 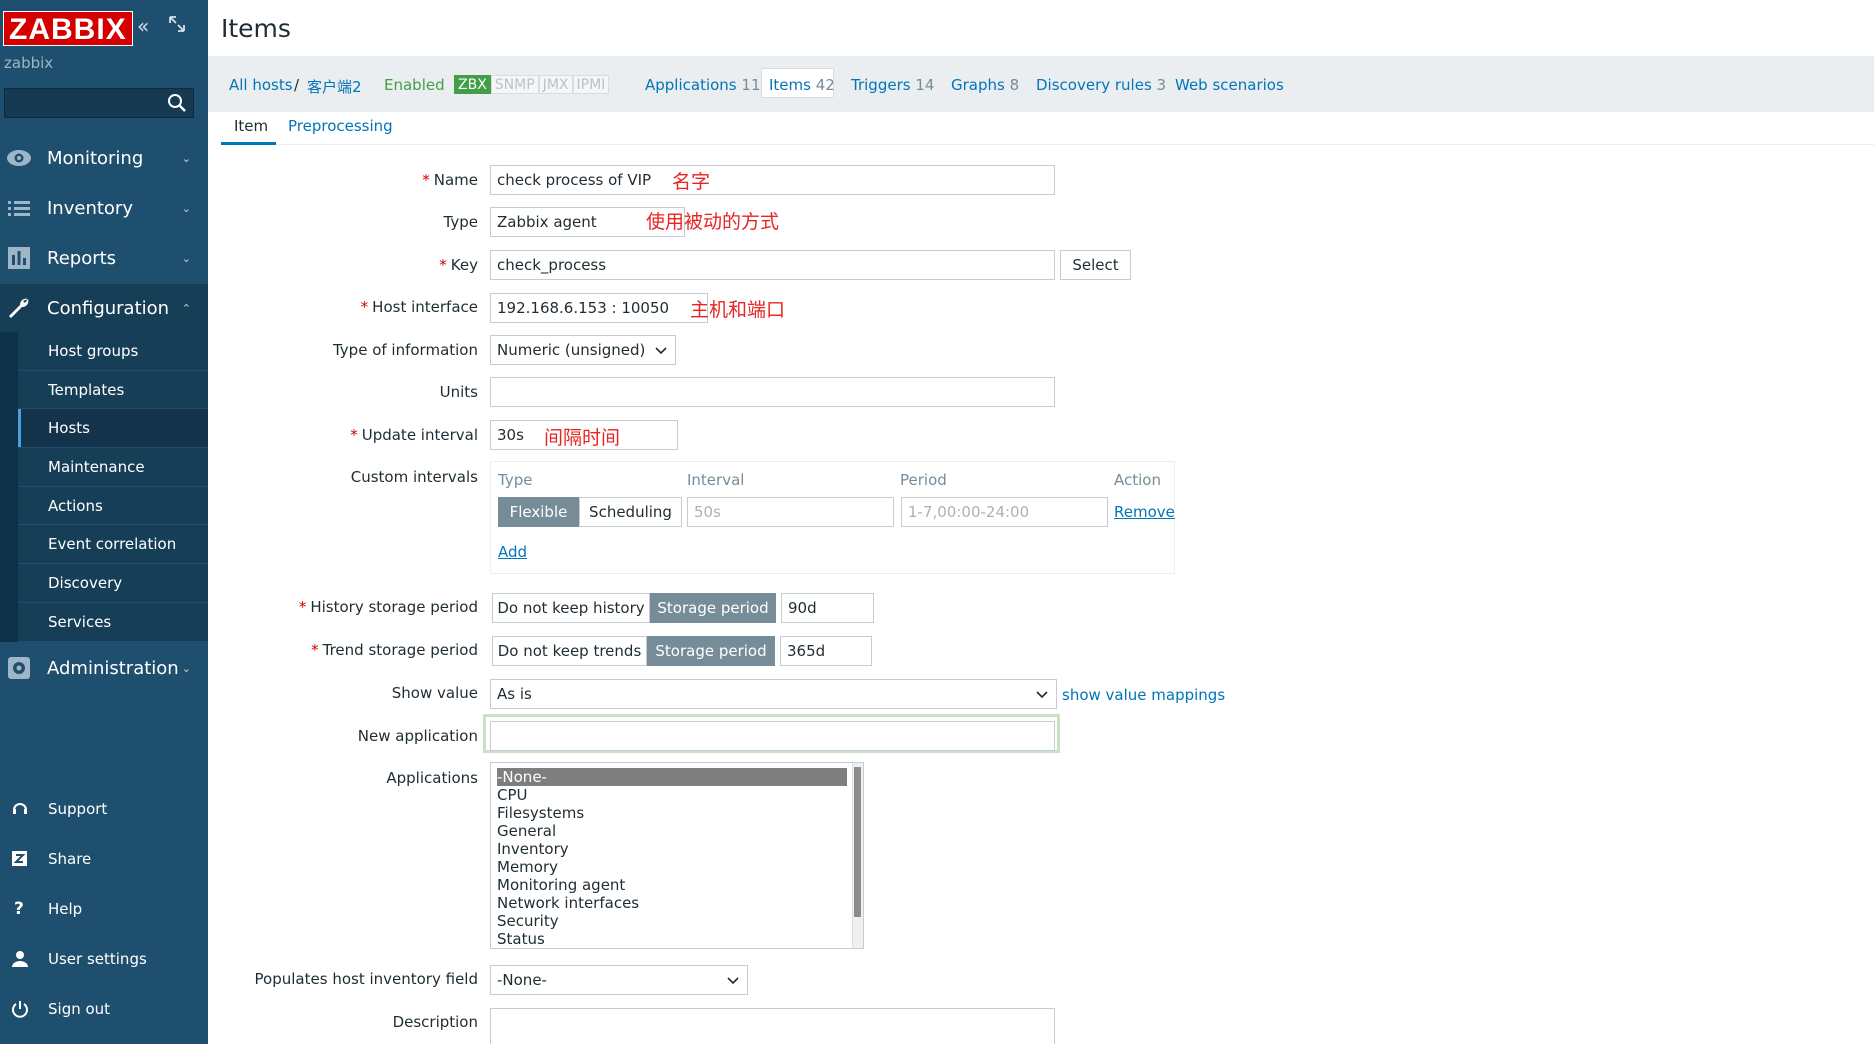 I want to click on headset-icon, so click(x=20, y=808).